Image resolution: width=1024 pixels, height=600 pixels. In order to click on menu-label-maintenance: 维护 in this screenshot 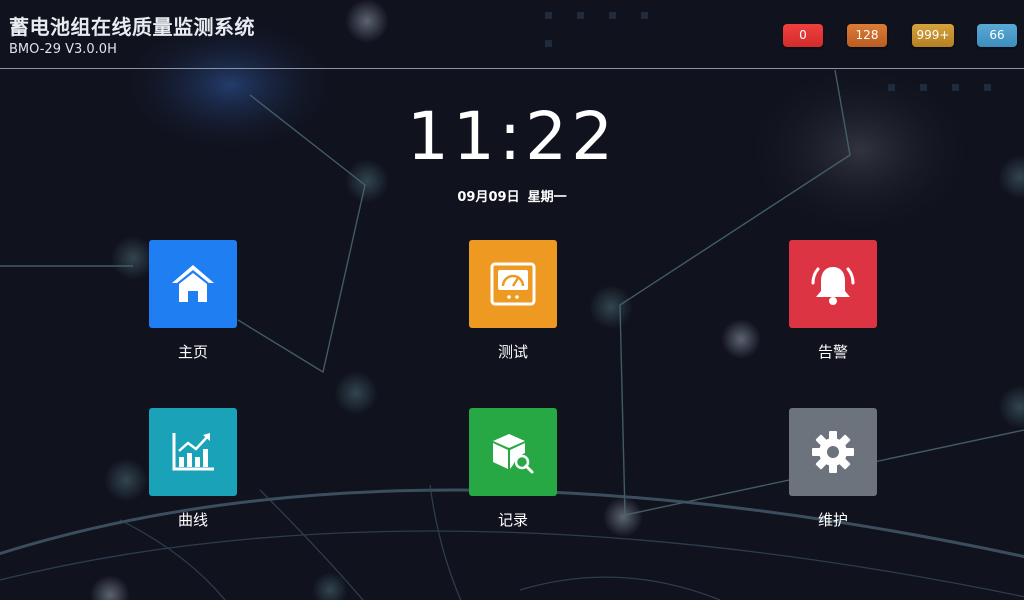, I will do `click(832, 520)`.